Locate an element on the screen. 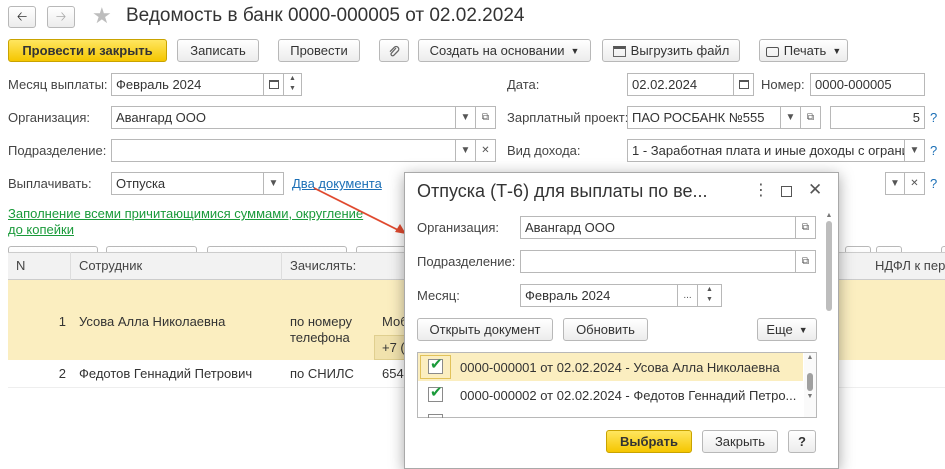 This screenshot has height=469, width=945. salary-project-label: Зарплатный проект: is located at coordinates (568, 117).